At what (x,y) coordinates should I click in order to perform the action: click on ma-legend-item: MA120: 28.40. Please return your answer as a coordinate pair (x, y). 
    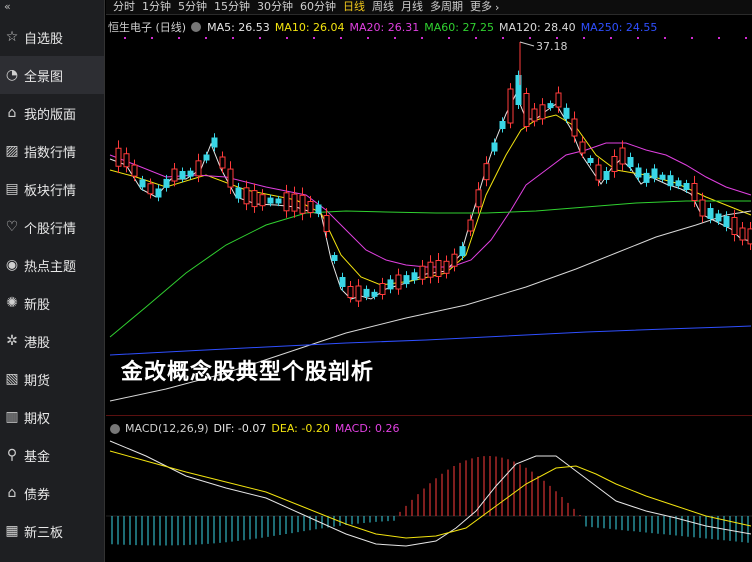
    Looking at the image, I should click on (537, 27).